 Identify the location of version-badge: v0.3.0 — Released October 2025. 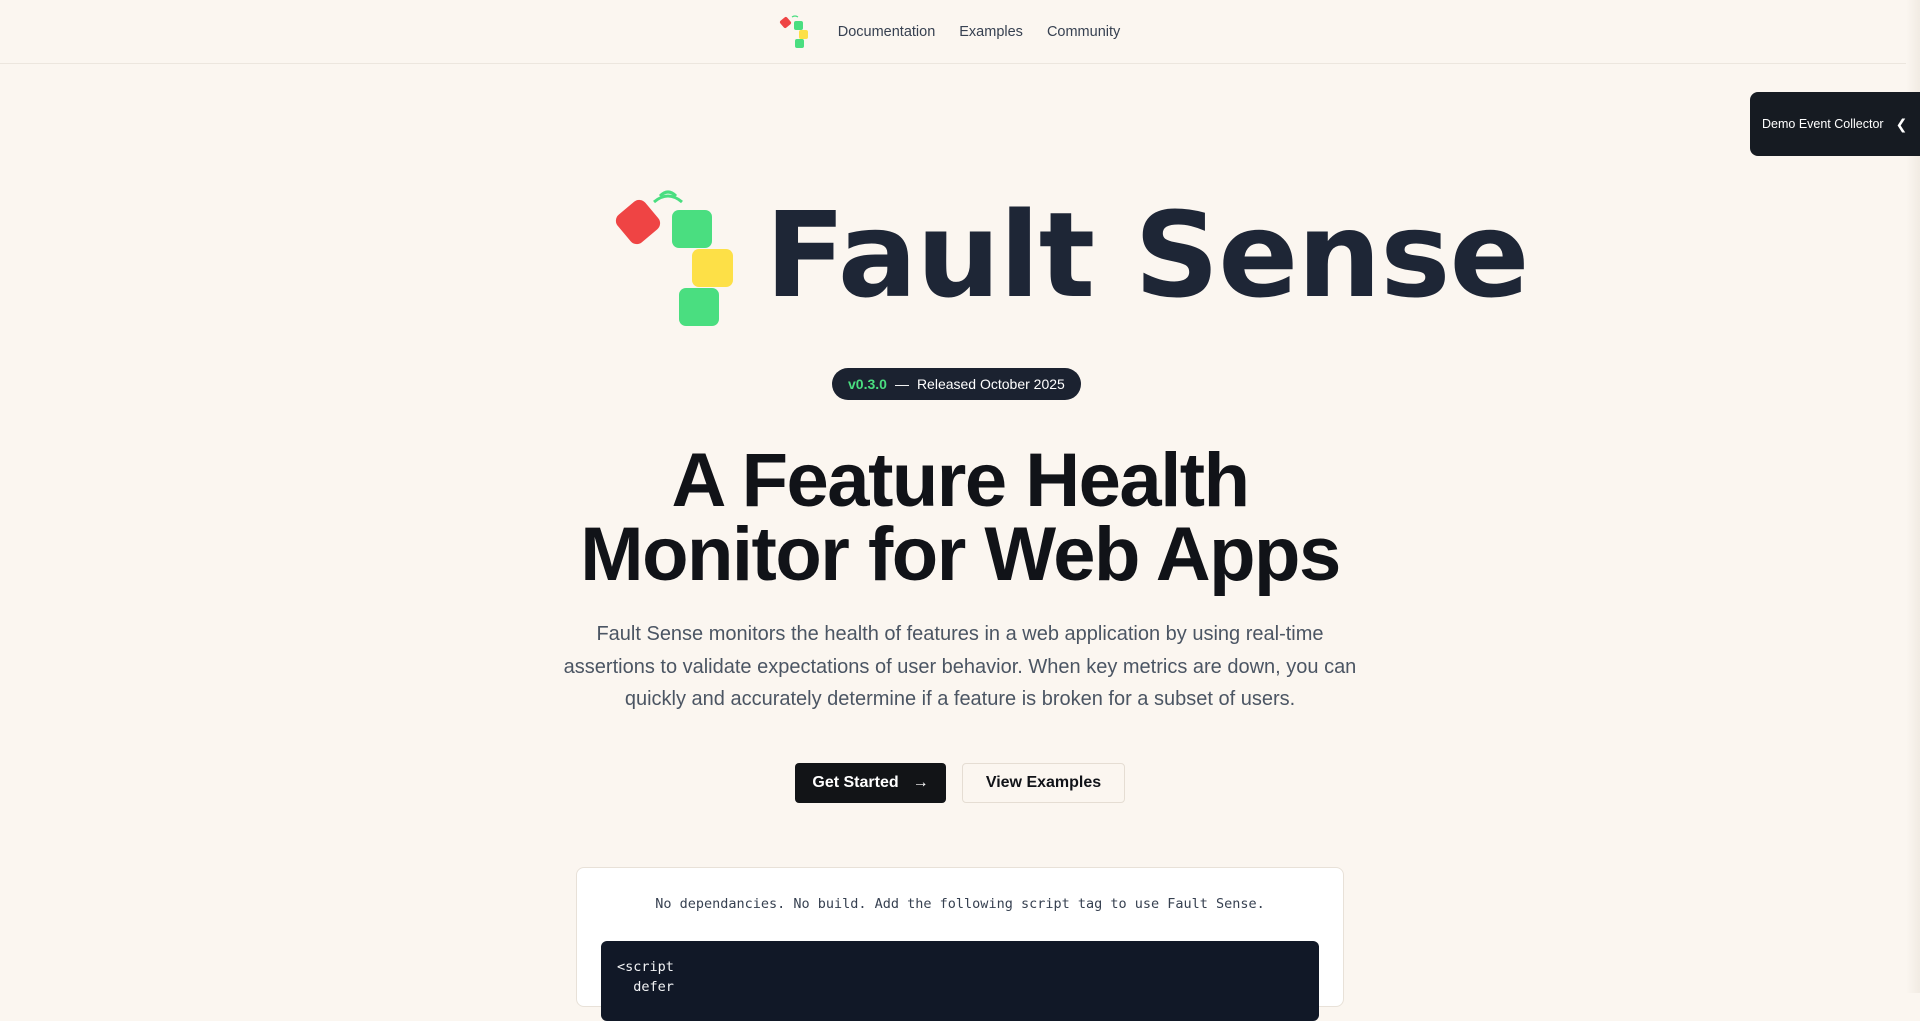
(956, 384).